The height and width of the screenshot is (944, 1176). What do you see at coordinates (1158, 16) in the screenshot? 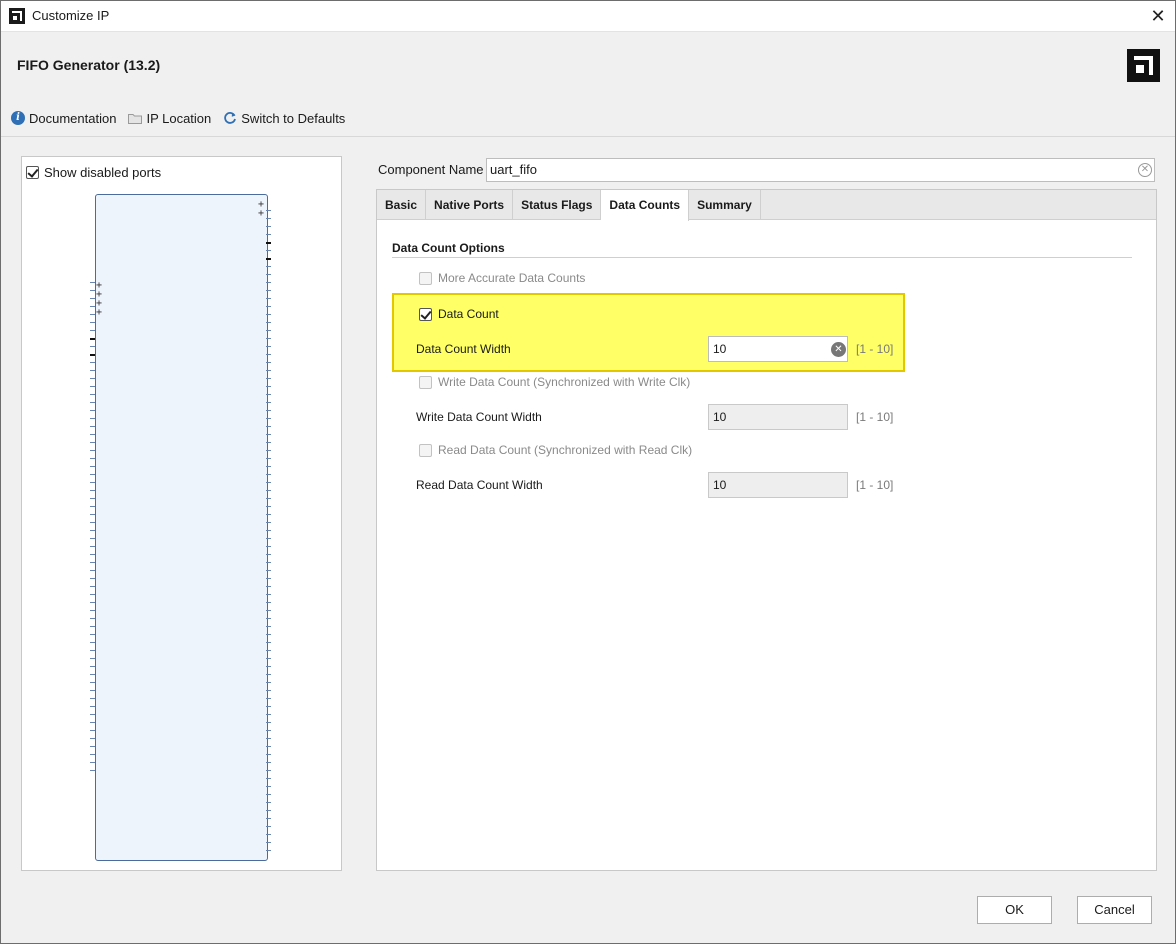
I see `close-icon: ✕` at bounding box center [1158, 16].